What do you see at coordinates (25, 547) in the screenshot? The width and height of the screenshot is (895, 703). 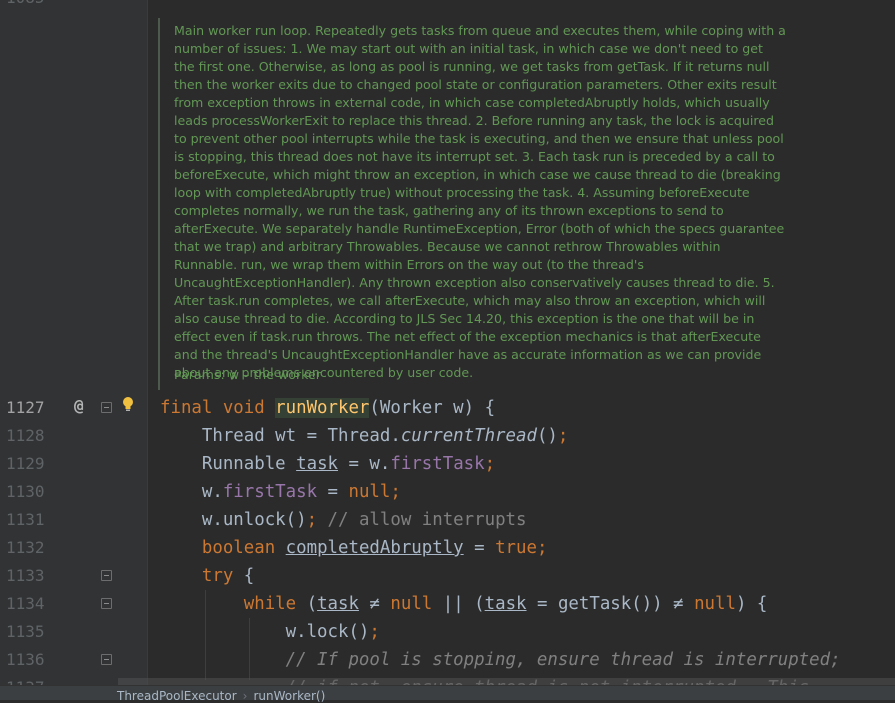 I see `line-number: 1132` at bounding box center [25, 547].